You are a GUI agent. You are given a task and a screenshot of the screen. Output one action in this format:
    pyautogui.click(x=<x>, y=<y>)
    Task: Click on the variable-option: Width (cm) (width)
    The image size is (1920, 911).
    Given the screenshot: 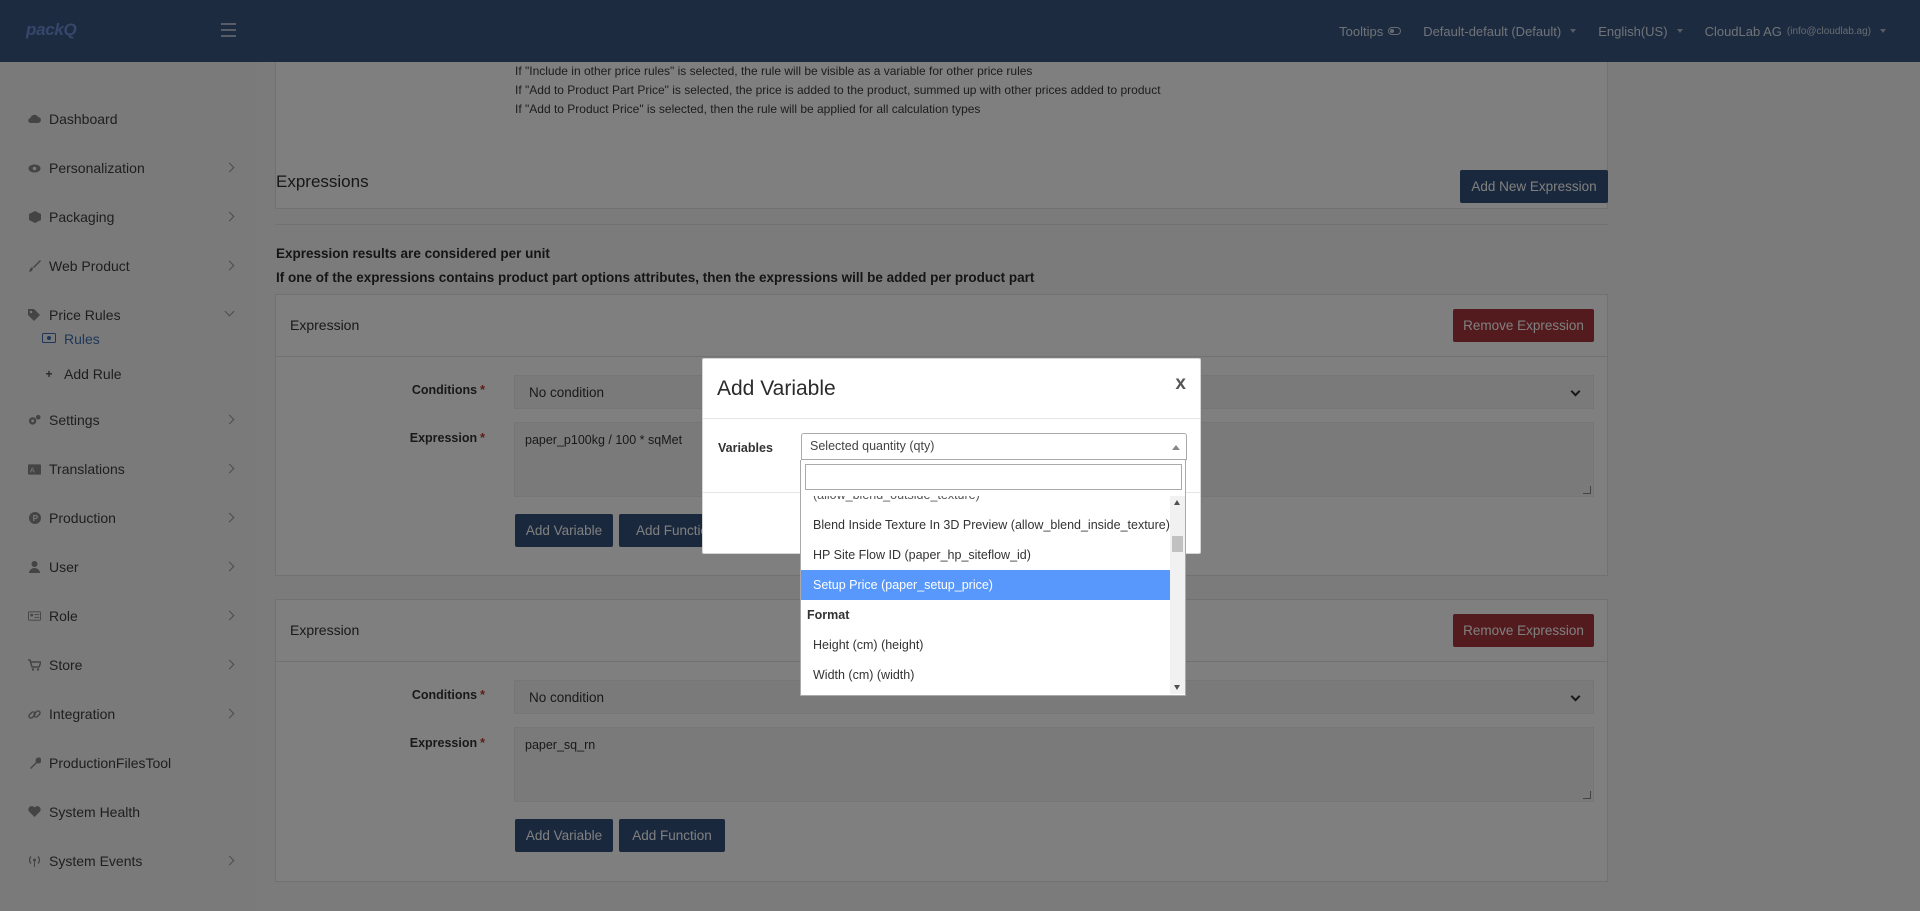 What is the action you would take?
    pyautogui.click(x=985, y=675)
    